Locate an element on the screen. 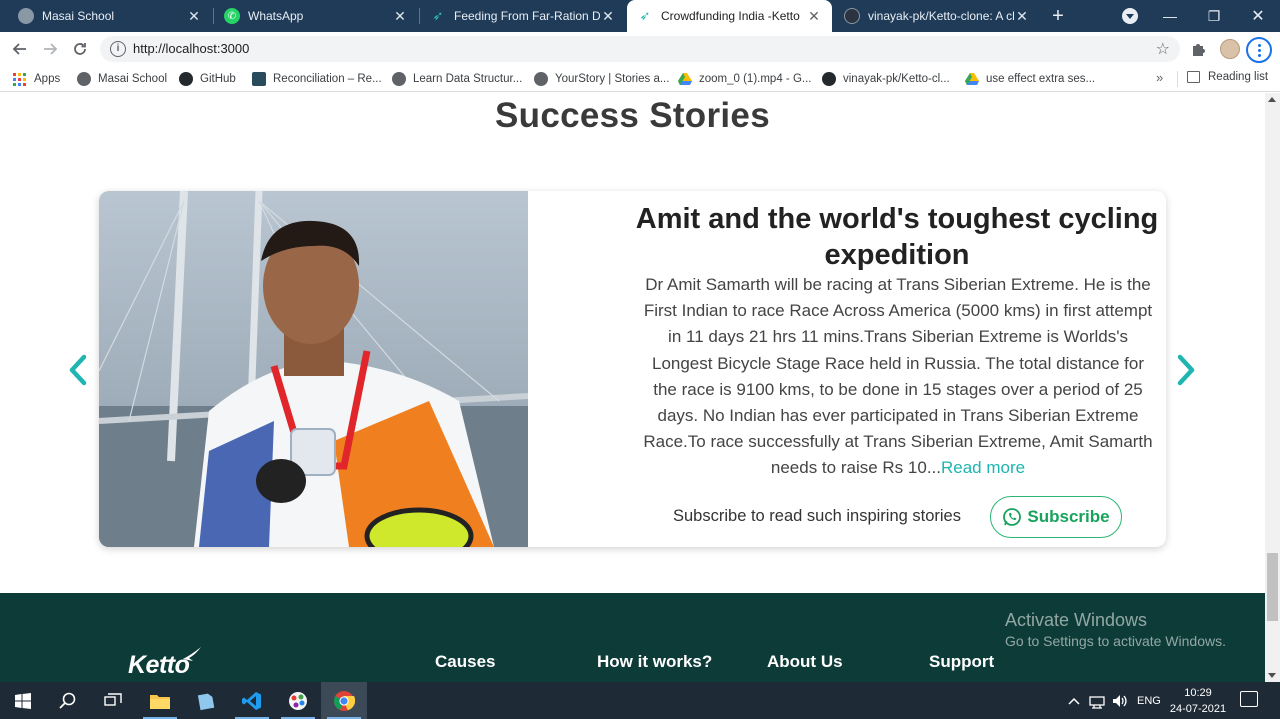 Image resolution: width=1280 pixels, height=719 pixels. network-button is located at coordinates (1097, 700).